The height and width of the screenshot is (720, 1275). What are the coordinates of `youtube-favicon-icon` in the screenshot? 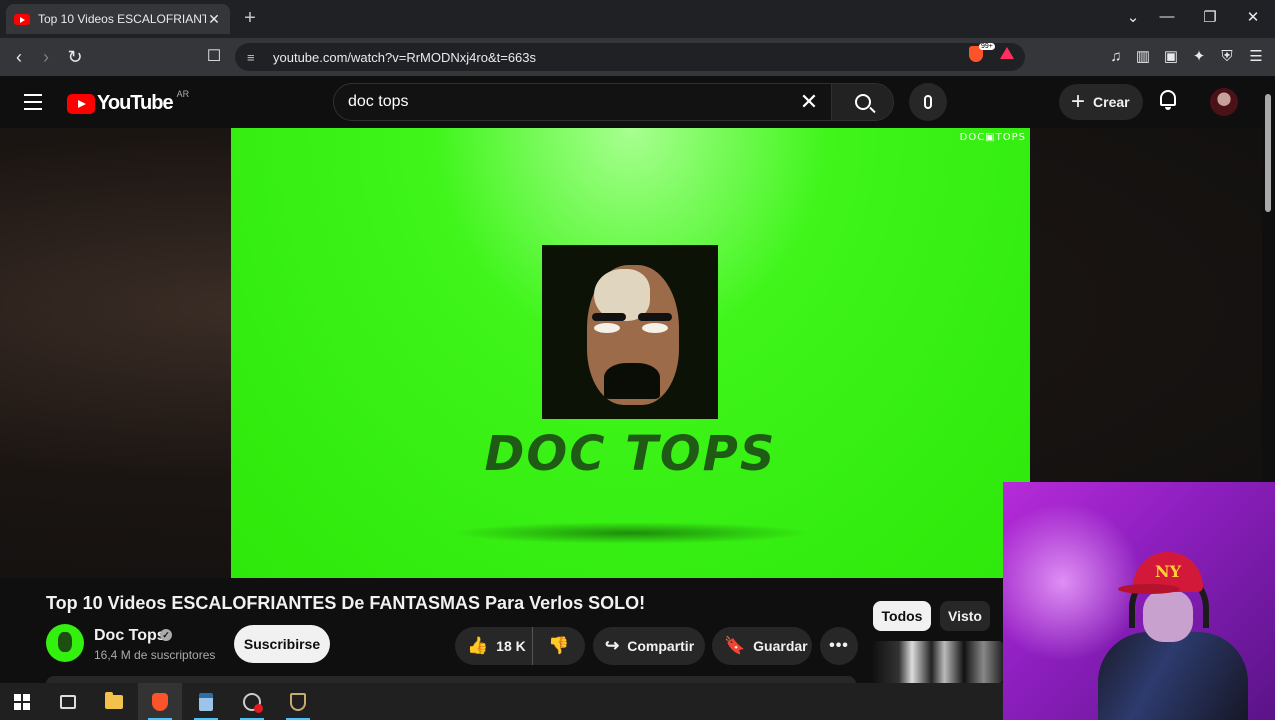 It's located at (22, 19).